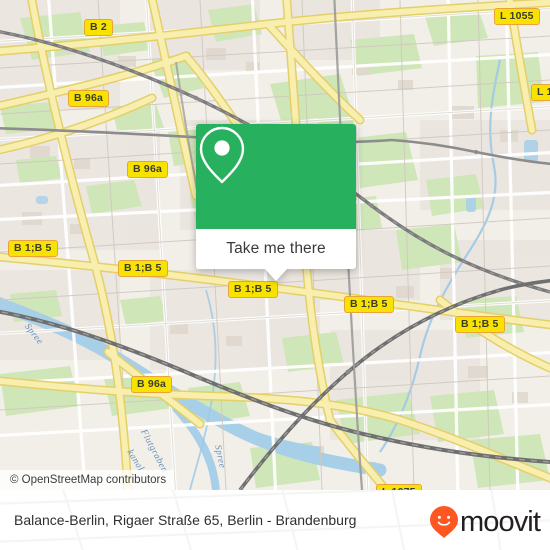  What do you see at coordinates (517, 16) in the screenshot?
I see `road-shield: L 1055` at bounding box center [517, 16].